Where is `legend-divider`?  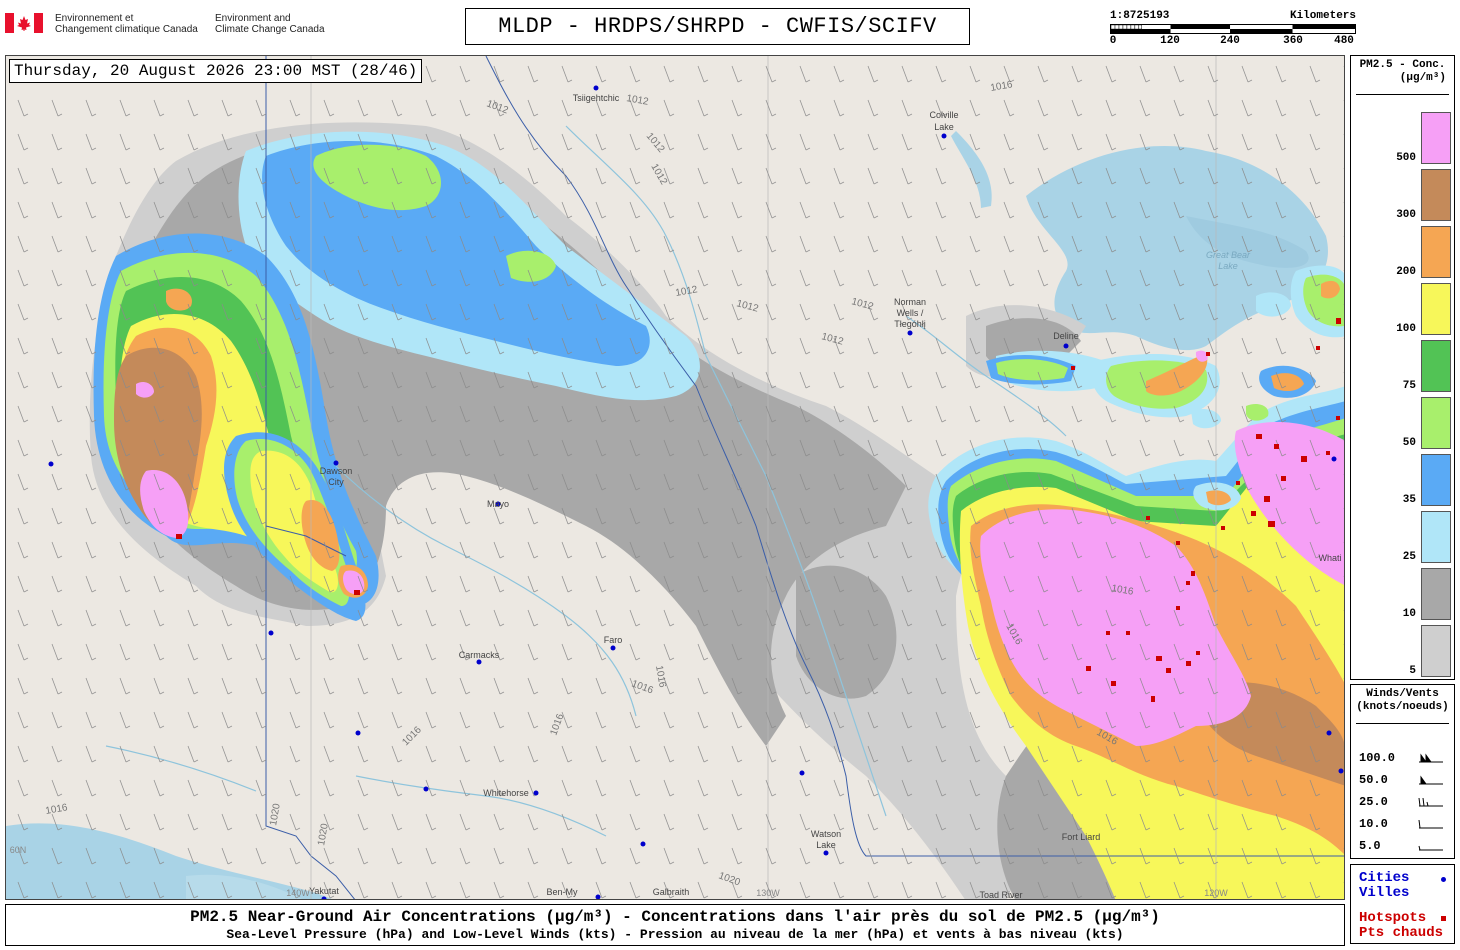 legend-divider is located at coordinates (1402, 94).